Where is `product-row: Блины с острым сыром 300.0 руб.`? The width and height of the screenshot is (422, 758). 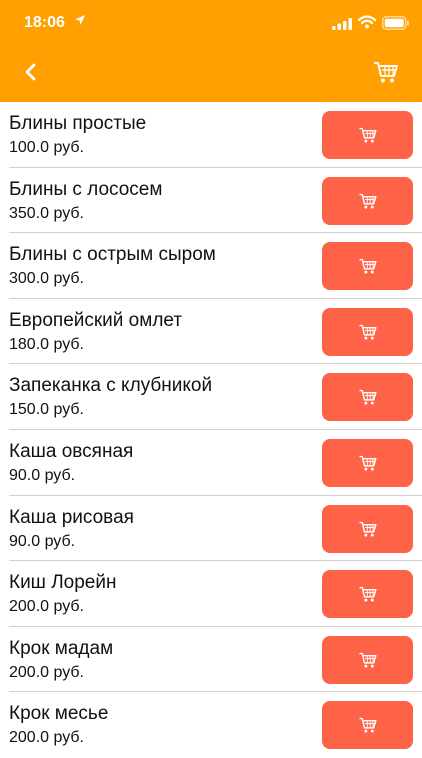 product-row: Блины с острым сыром 300.0 руб. is located at coordinates (211, 266).